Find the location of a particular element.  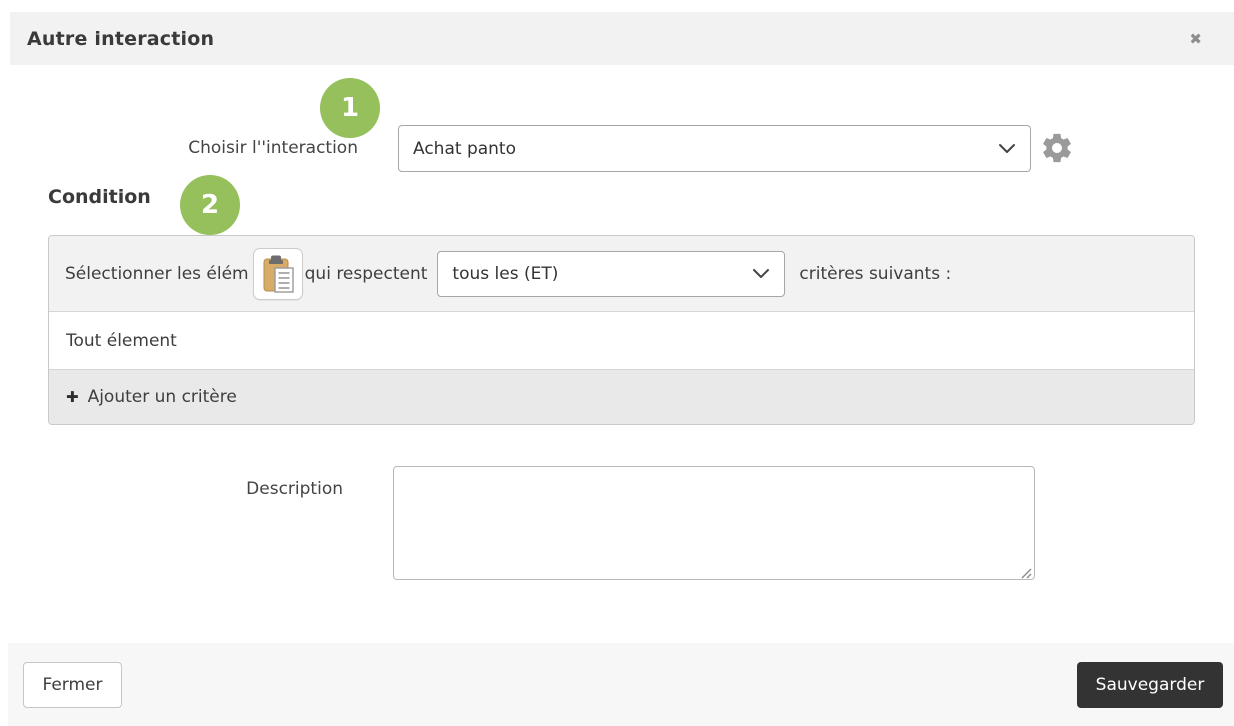

step-2-badge: 2 is located at coordinates (210, 205).